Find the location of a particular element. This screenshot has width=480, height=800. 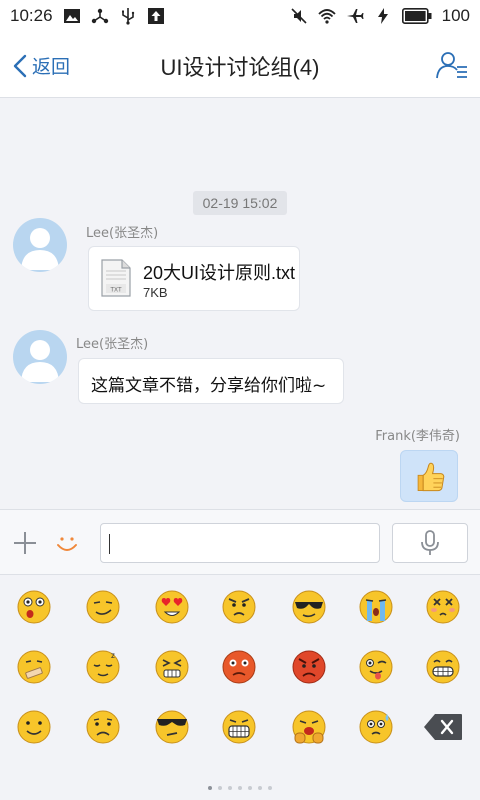

text-message-bubble: 这篇文章不错，分享给你们啦~ is located at coordinates (211, 381).